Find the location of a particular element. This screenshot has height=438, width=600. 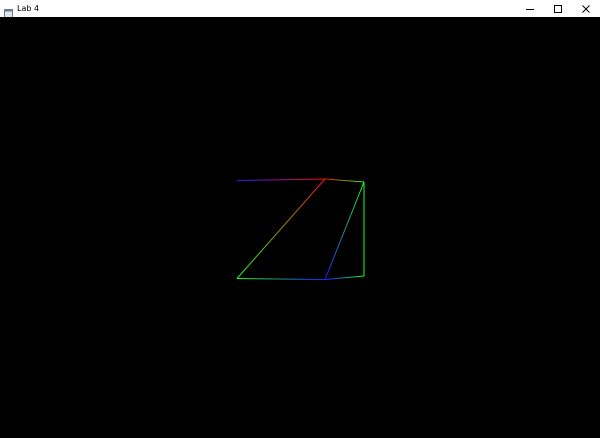

title-bar: Lab 4 is located at coordinates (300, 9).